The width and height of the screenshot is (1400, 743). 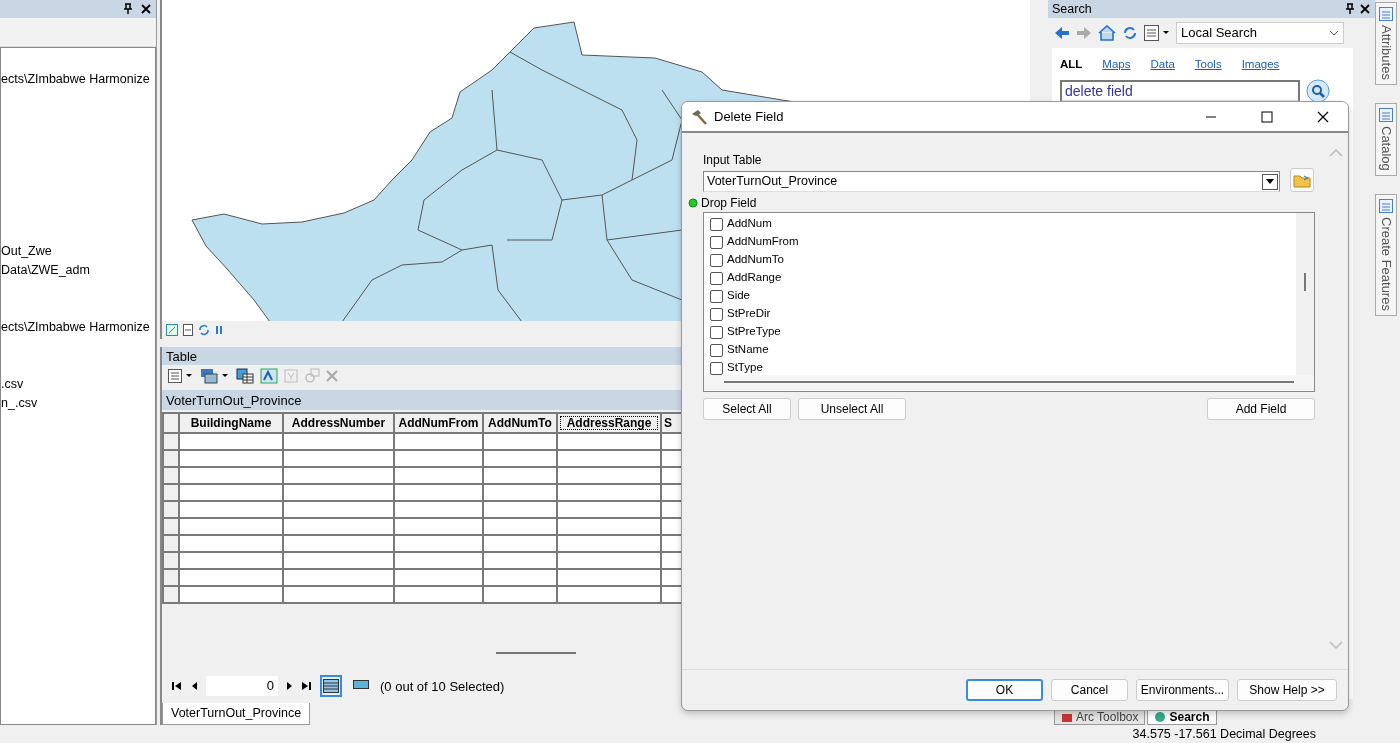 What do you see at coordinates (1089, 690) in the screenshot?
I see `dialog-button: Cancel` at bounding box center [1089, 690].